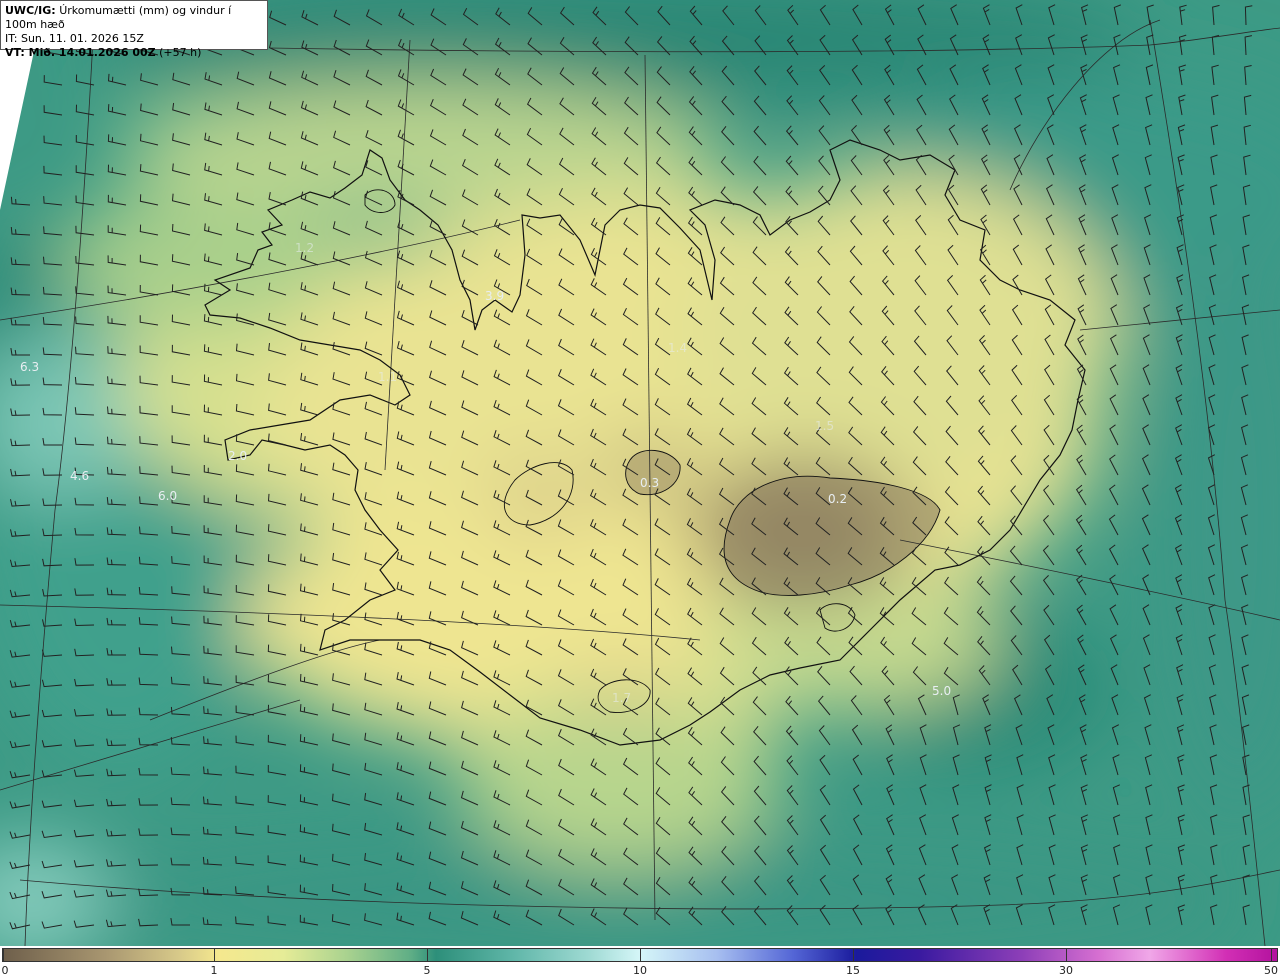 Image resolution: width=1280 pixels, height=978 pixels. I want to click on map-label-10: 1.5, so click(824, 426).